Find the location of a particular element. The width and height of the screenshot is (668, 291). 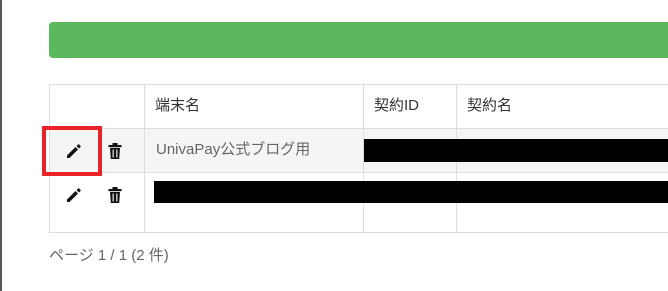

pencil-icon is located at coordinates (74, 195).